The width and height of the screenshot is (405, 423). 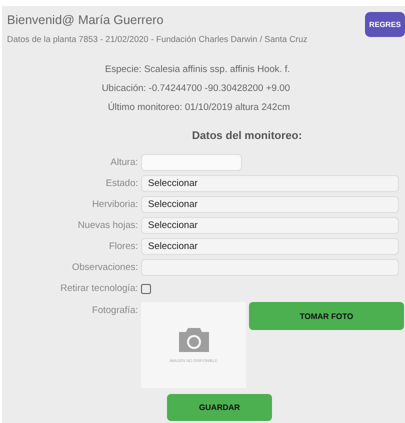 What do you see at coordinates (124, 162) in the screenshot?
I see `field-label: Altura:` at bounding box center [124, 162].